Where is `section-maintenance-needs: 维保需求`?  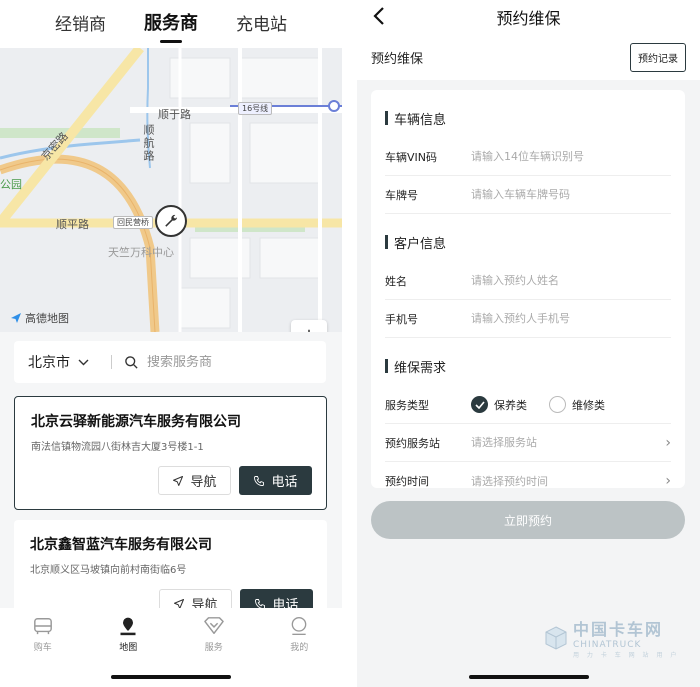 section-maintenance-needs: 维保需求 is located at coordinates (528, 366).